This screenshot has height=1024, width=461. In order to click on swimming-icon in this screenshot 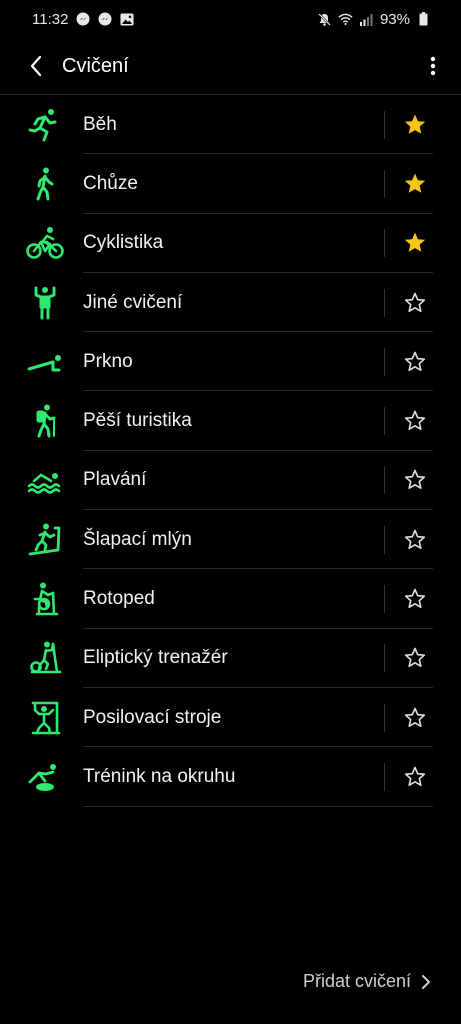, I will do `click(45, 480)`.